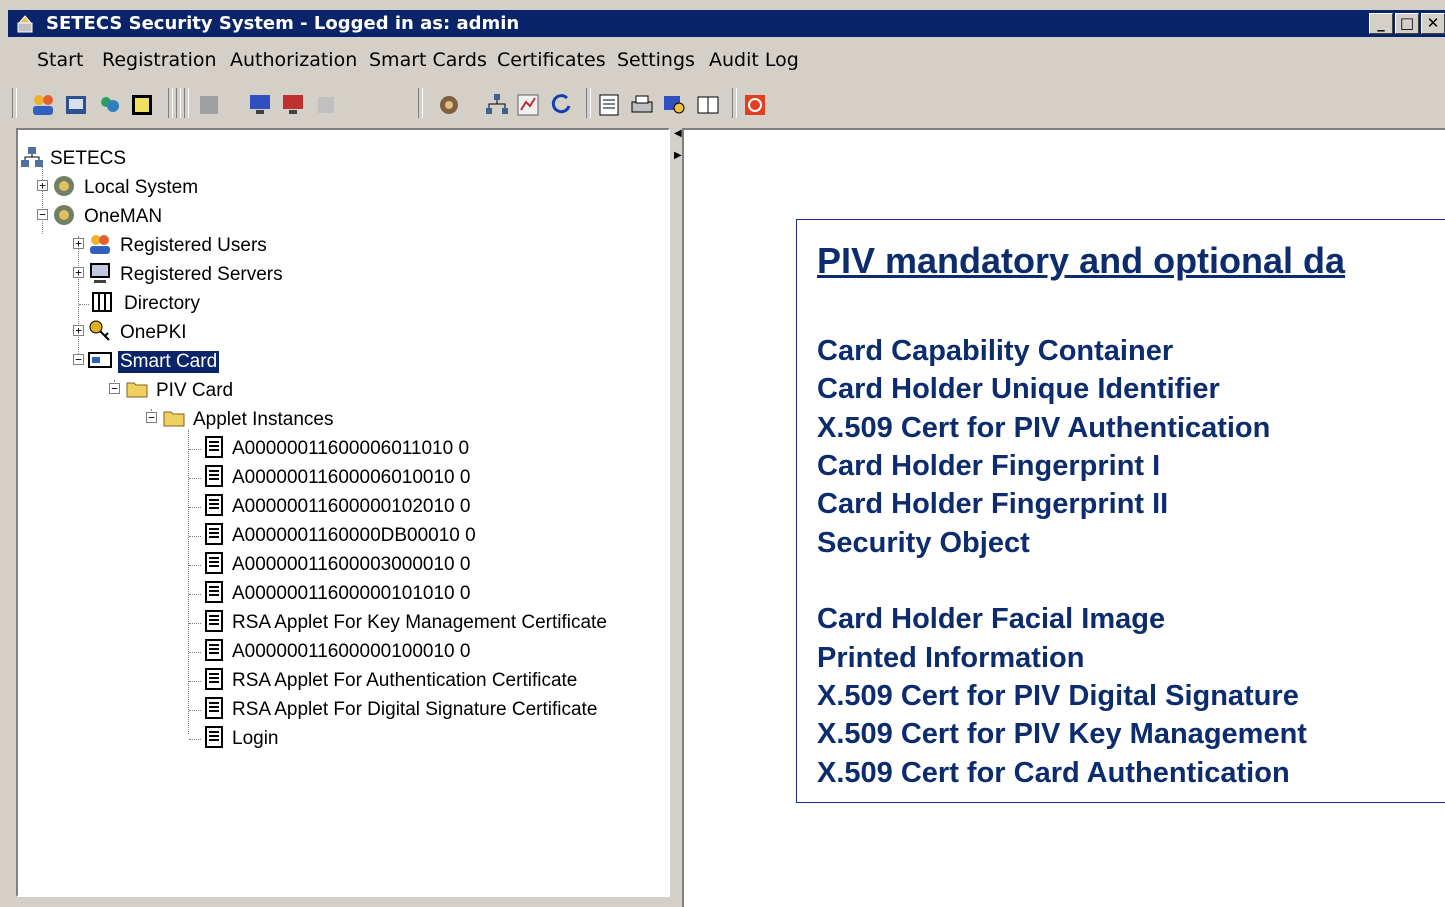 The image size is (1445, 907). What do you see at coordinates (351, 565) in the screenshot?
I see `tree-node-applet: A00000011600003000010 0` at bounding box center [351, 565].